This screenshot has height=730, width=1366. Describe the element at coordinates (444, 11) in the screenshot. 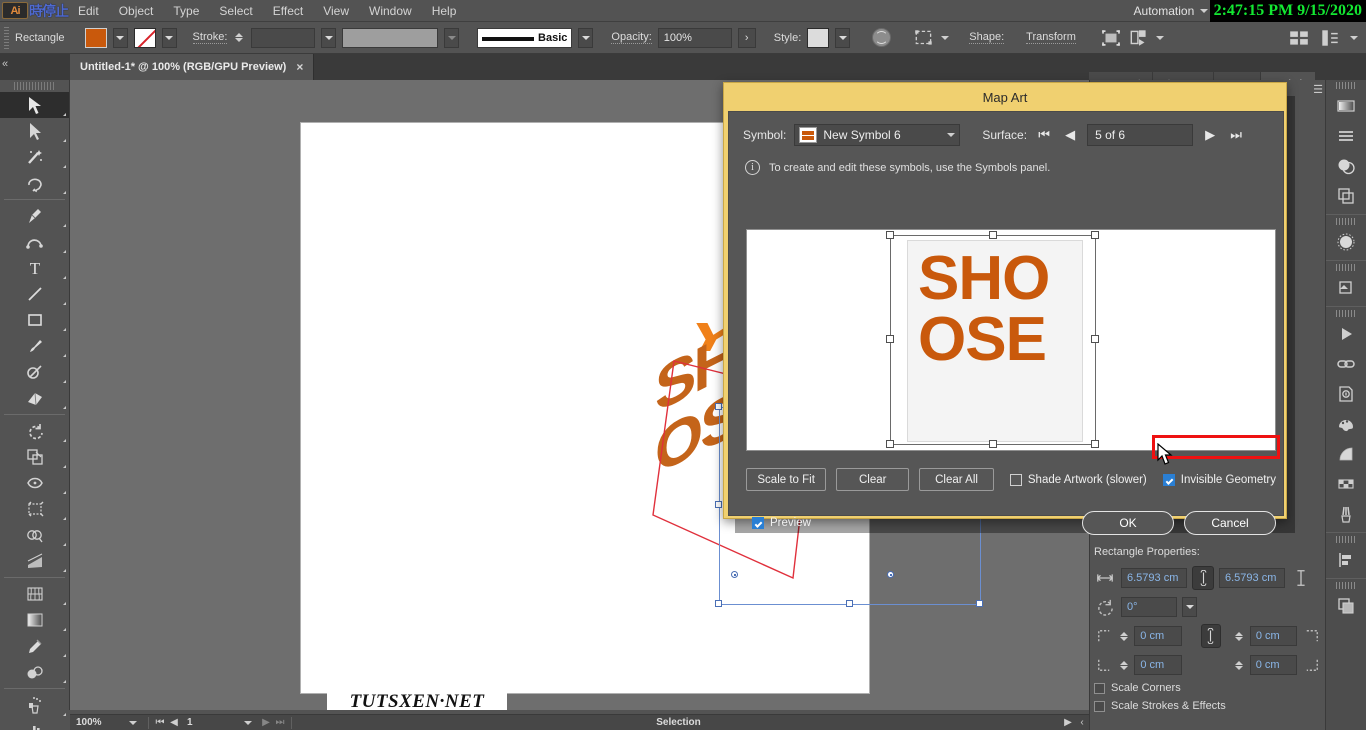

I see `menu-item-help: Help` at that location.